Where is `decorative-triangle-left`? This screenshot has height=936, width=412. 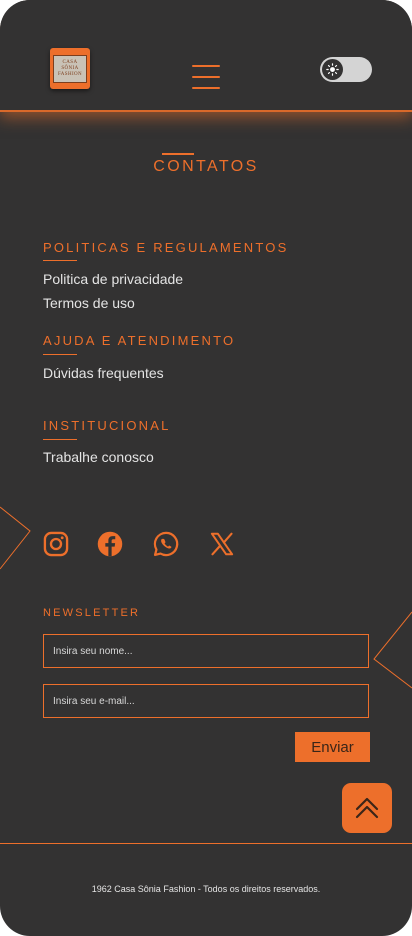
decorative-triangle-left is located at coordinates (15, 538).